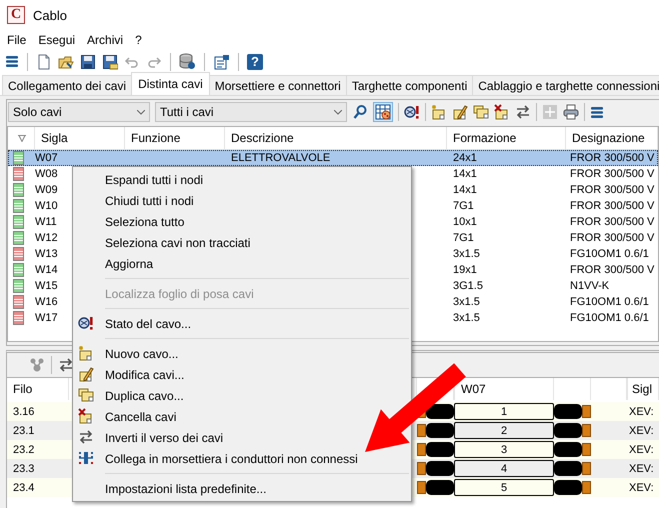  I want to click on conductor-number: 1, so click(504, 411).